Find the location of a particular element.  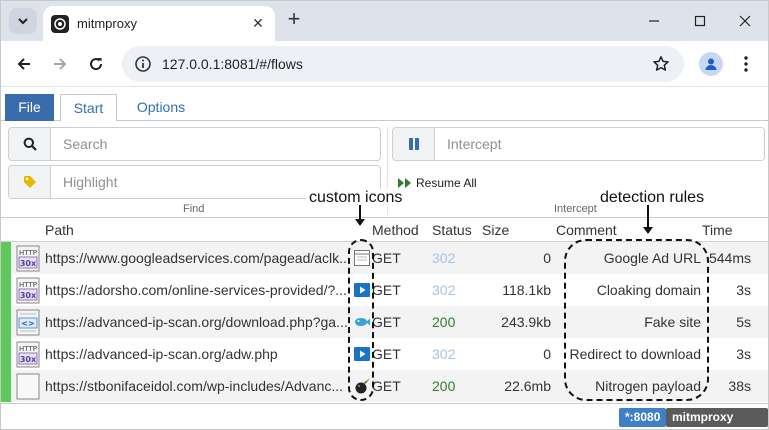

column-comment: Comment is located at coordinates (586, 230).